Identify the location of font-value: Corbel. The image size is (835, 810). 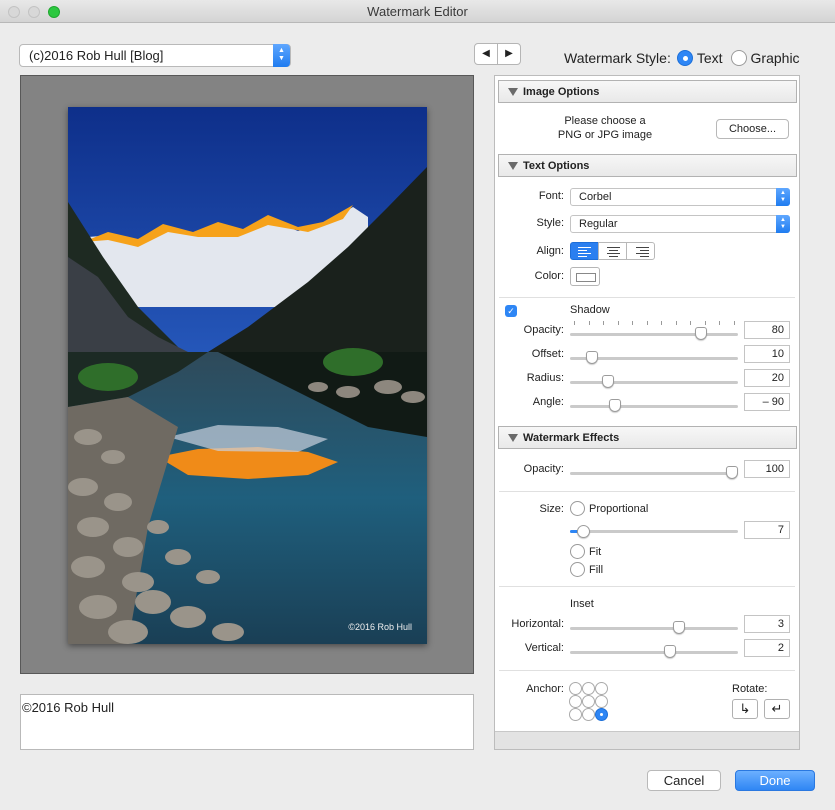
(595, 197).